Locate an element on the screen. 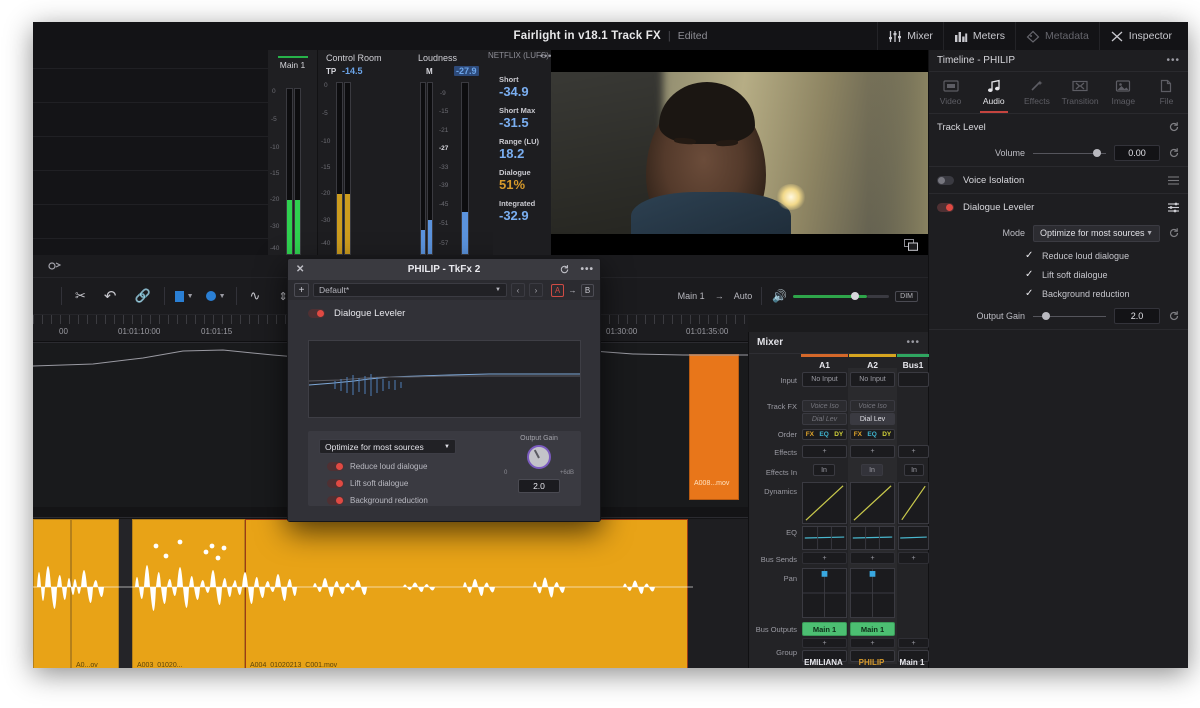 This screenshot has height=708, width=1200. meters-toolbar-button: Meters is located at coordinates (978, 36).